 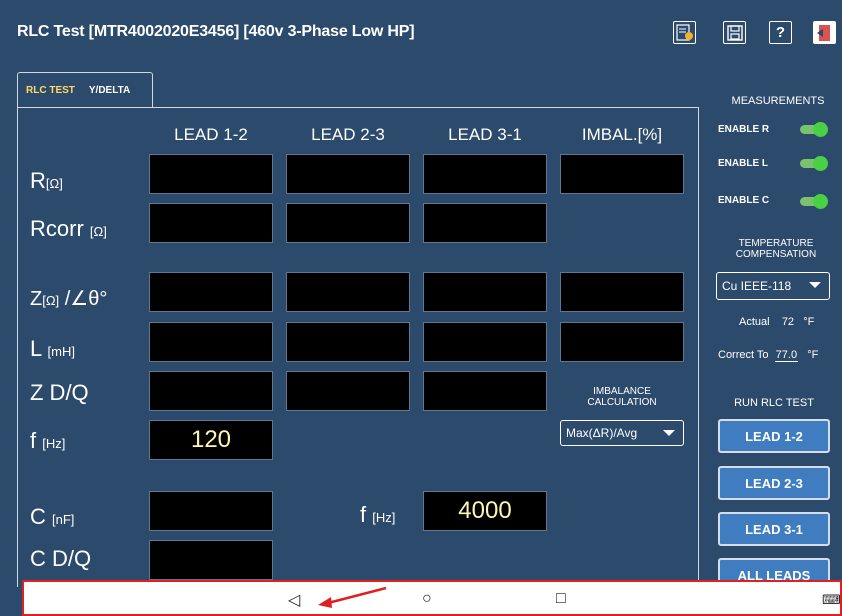 I want to click on enable-r-label: ENABLE R, so click(x=744, y=129).